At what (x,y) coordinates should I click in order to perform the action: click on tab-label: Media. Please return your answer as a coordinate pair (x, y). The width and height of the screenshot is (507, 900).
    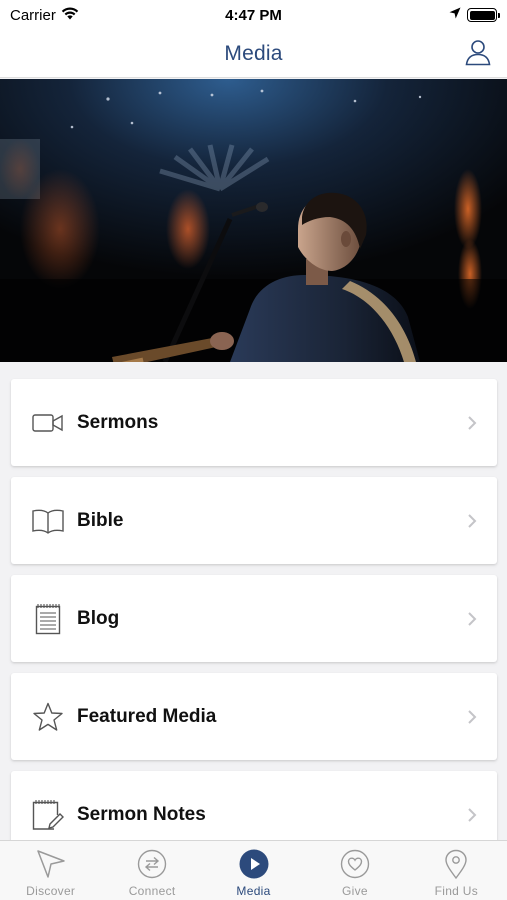
    Looking at the image, I should click on (253, 891).